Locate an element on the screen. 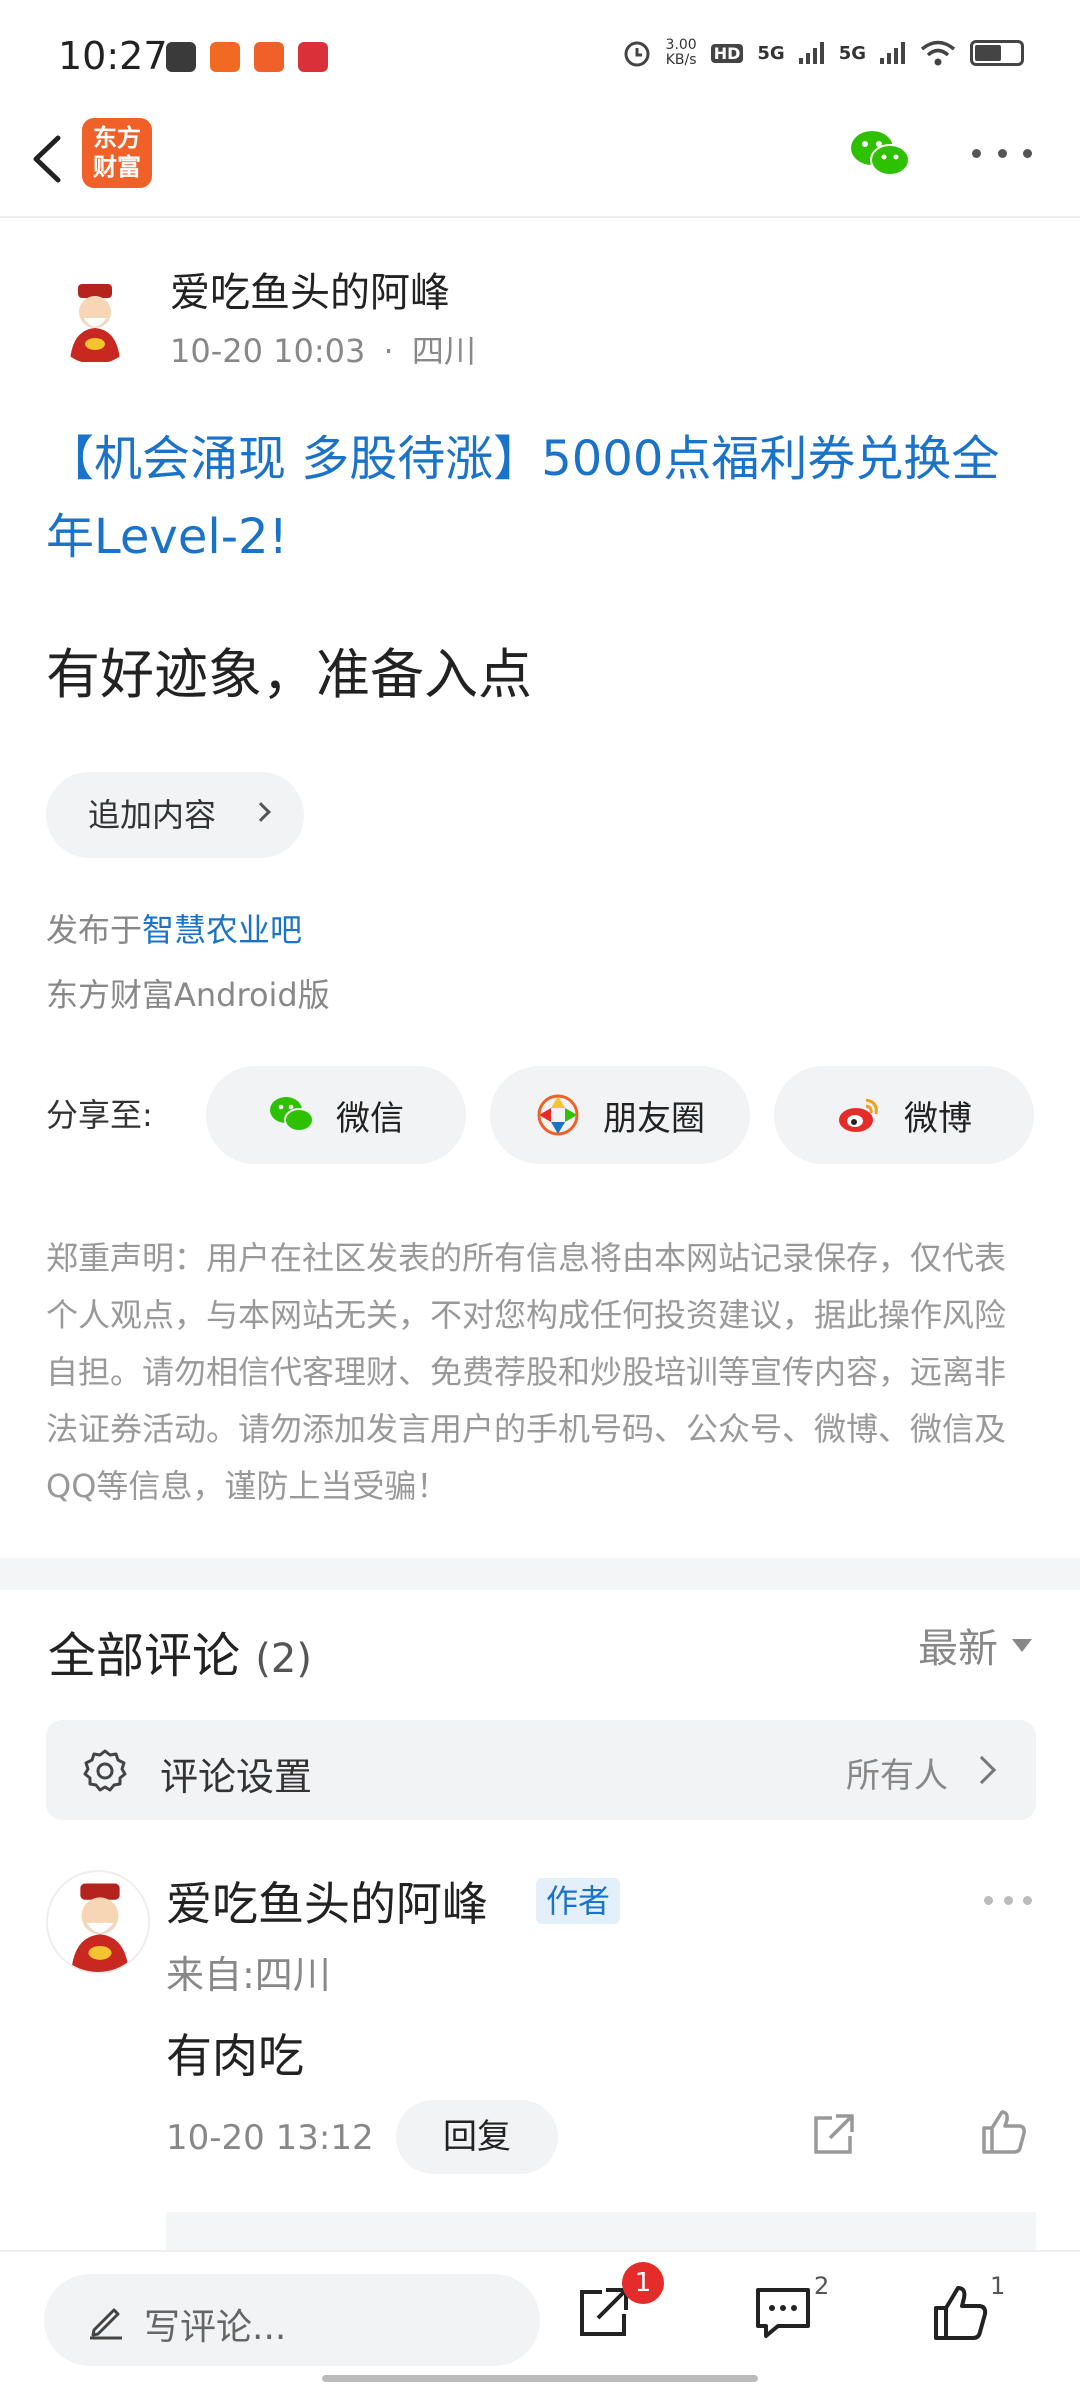  post-client: 东方财富Android版 is located at coordinates (188, 995).